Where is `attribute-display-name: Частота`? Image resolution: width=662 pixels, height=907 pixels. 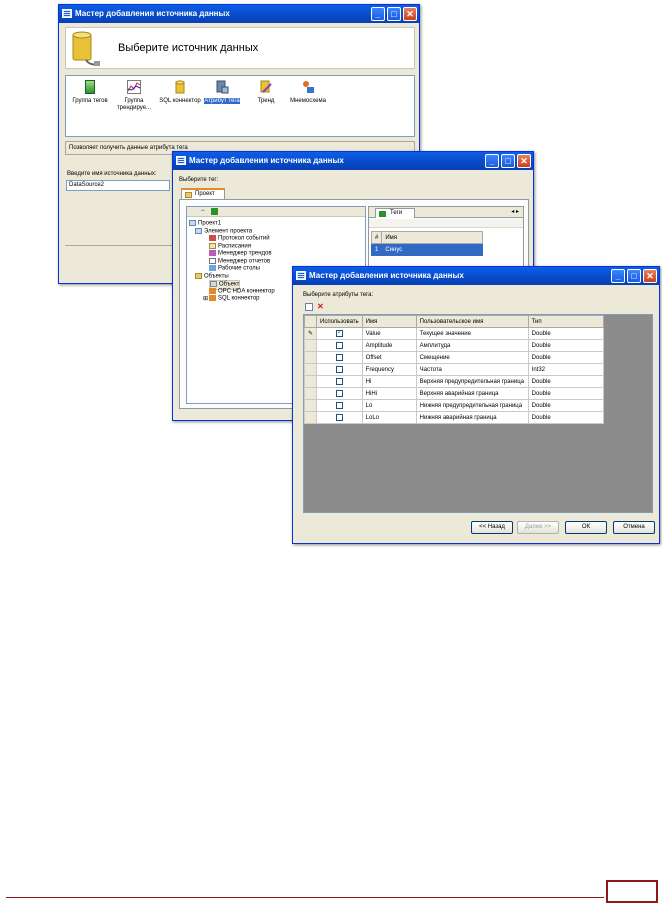
attribute-display-name: Частота is located at coordinates (472, 369).